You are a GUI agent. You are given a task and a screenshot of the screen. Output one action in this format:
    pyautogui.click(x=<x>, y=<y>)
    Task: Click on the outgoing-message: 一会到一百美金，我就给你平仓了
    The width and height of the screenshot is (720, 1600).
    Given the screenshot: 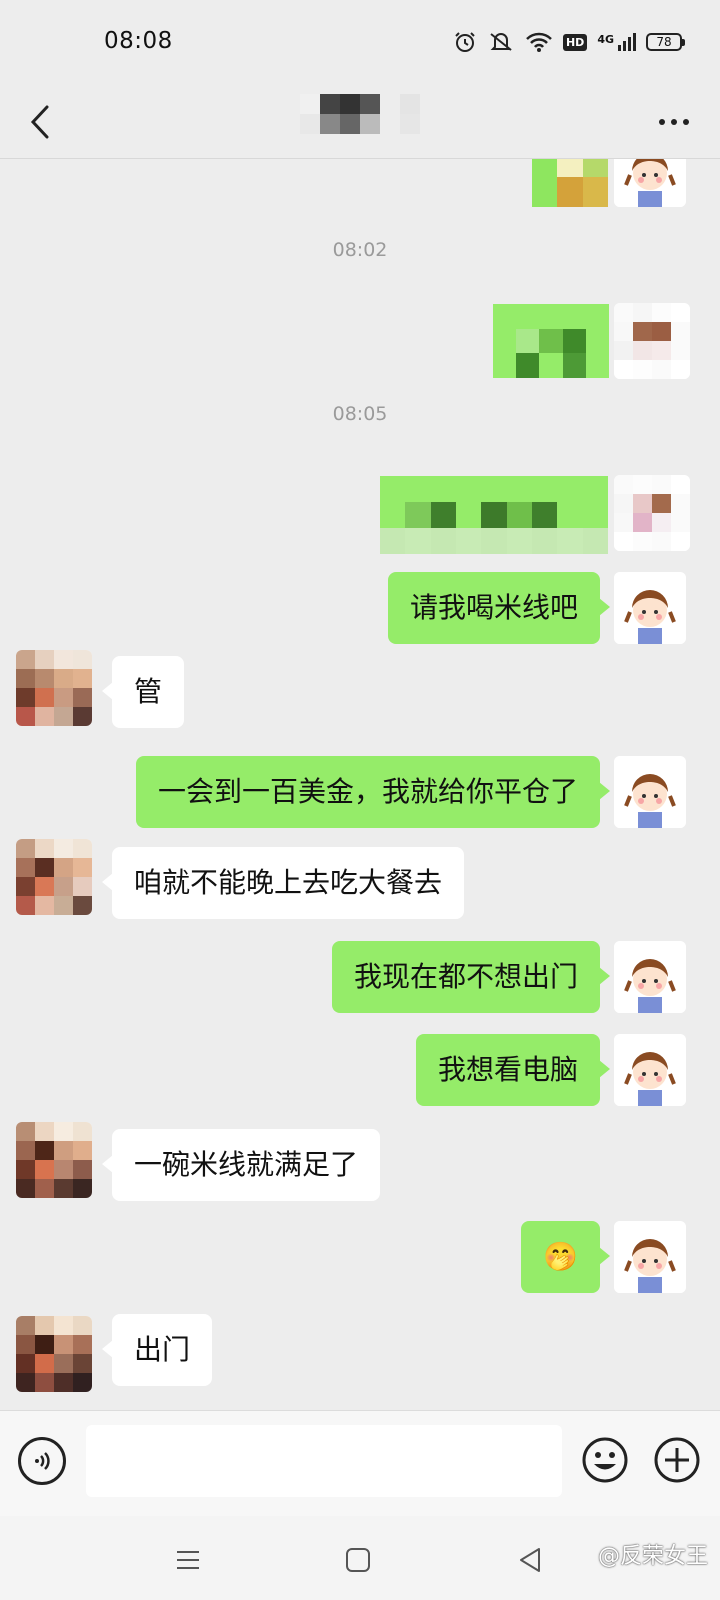 What is the action you would take?
    pyautogui.click(x=373, y=792)
    